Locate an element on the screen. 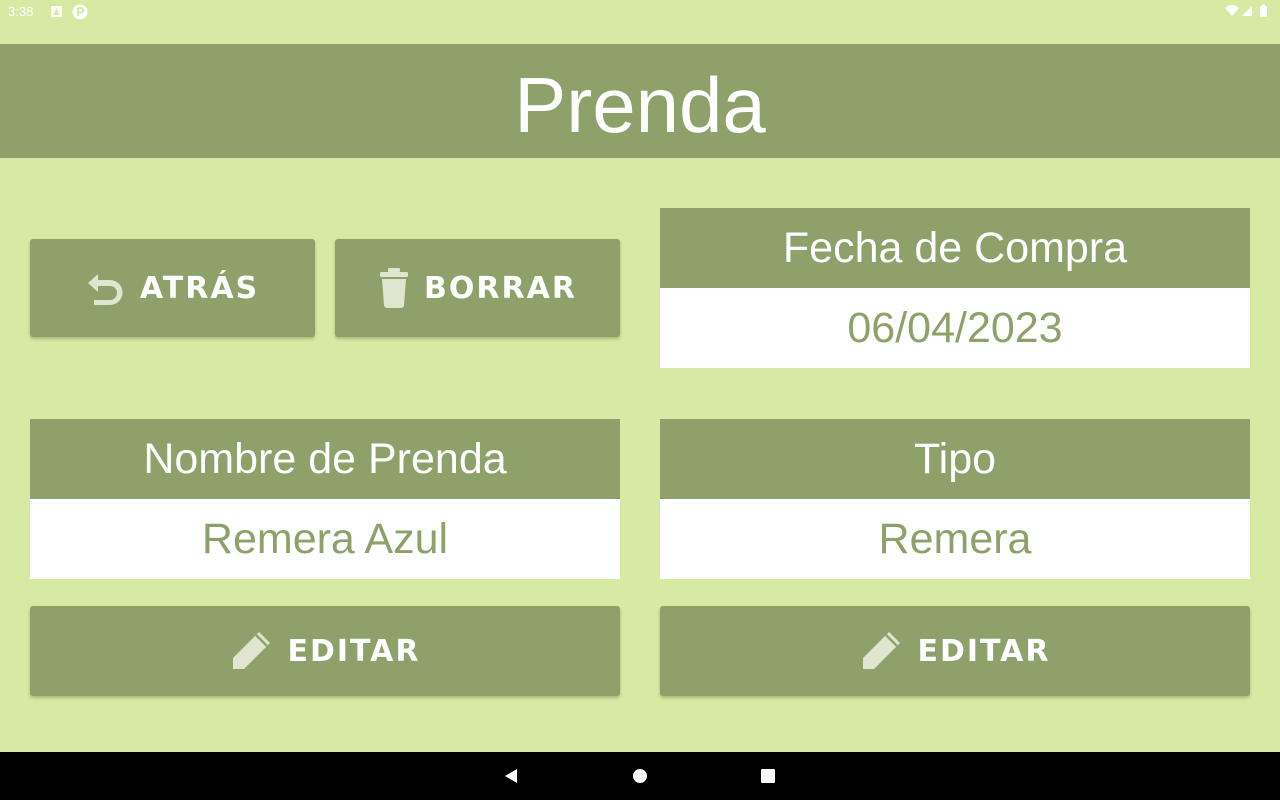 Image resolution: width=1280 pixels, height=800 pixels. signal-icon is located at coordinates (1247, 11).